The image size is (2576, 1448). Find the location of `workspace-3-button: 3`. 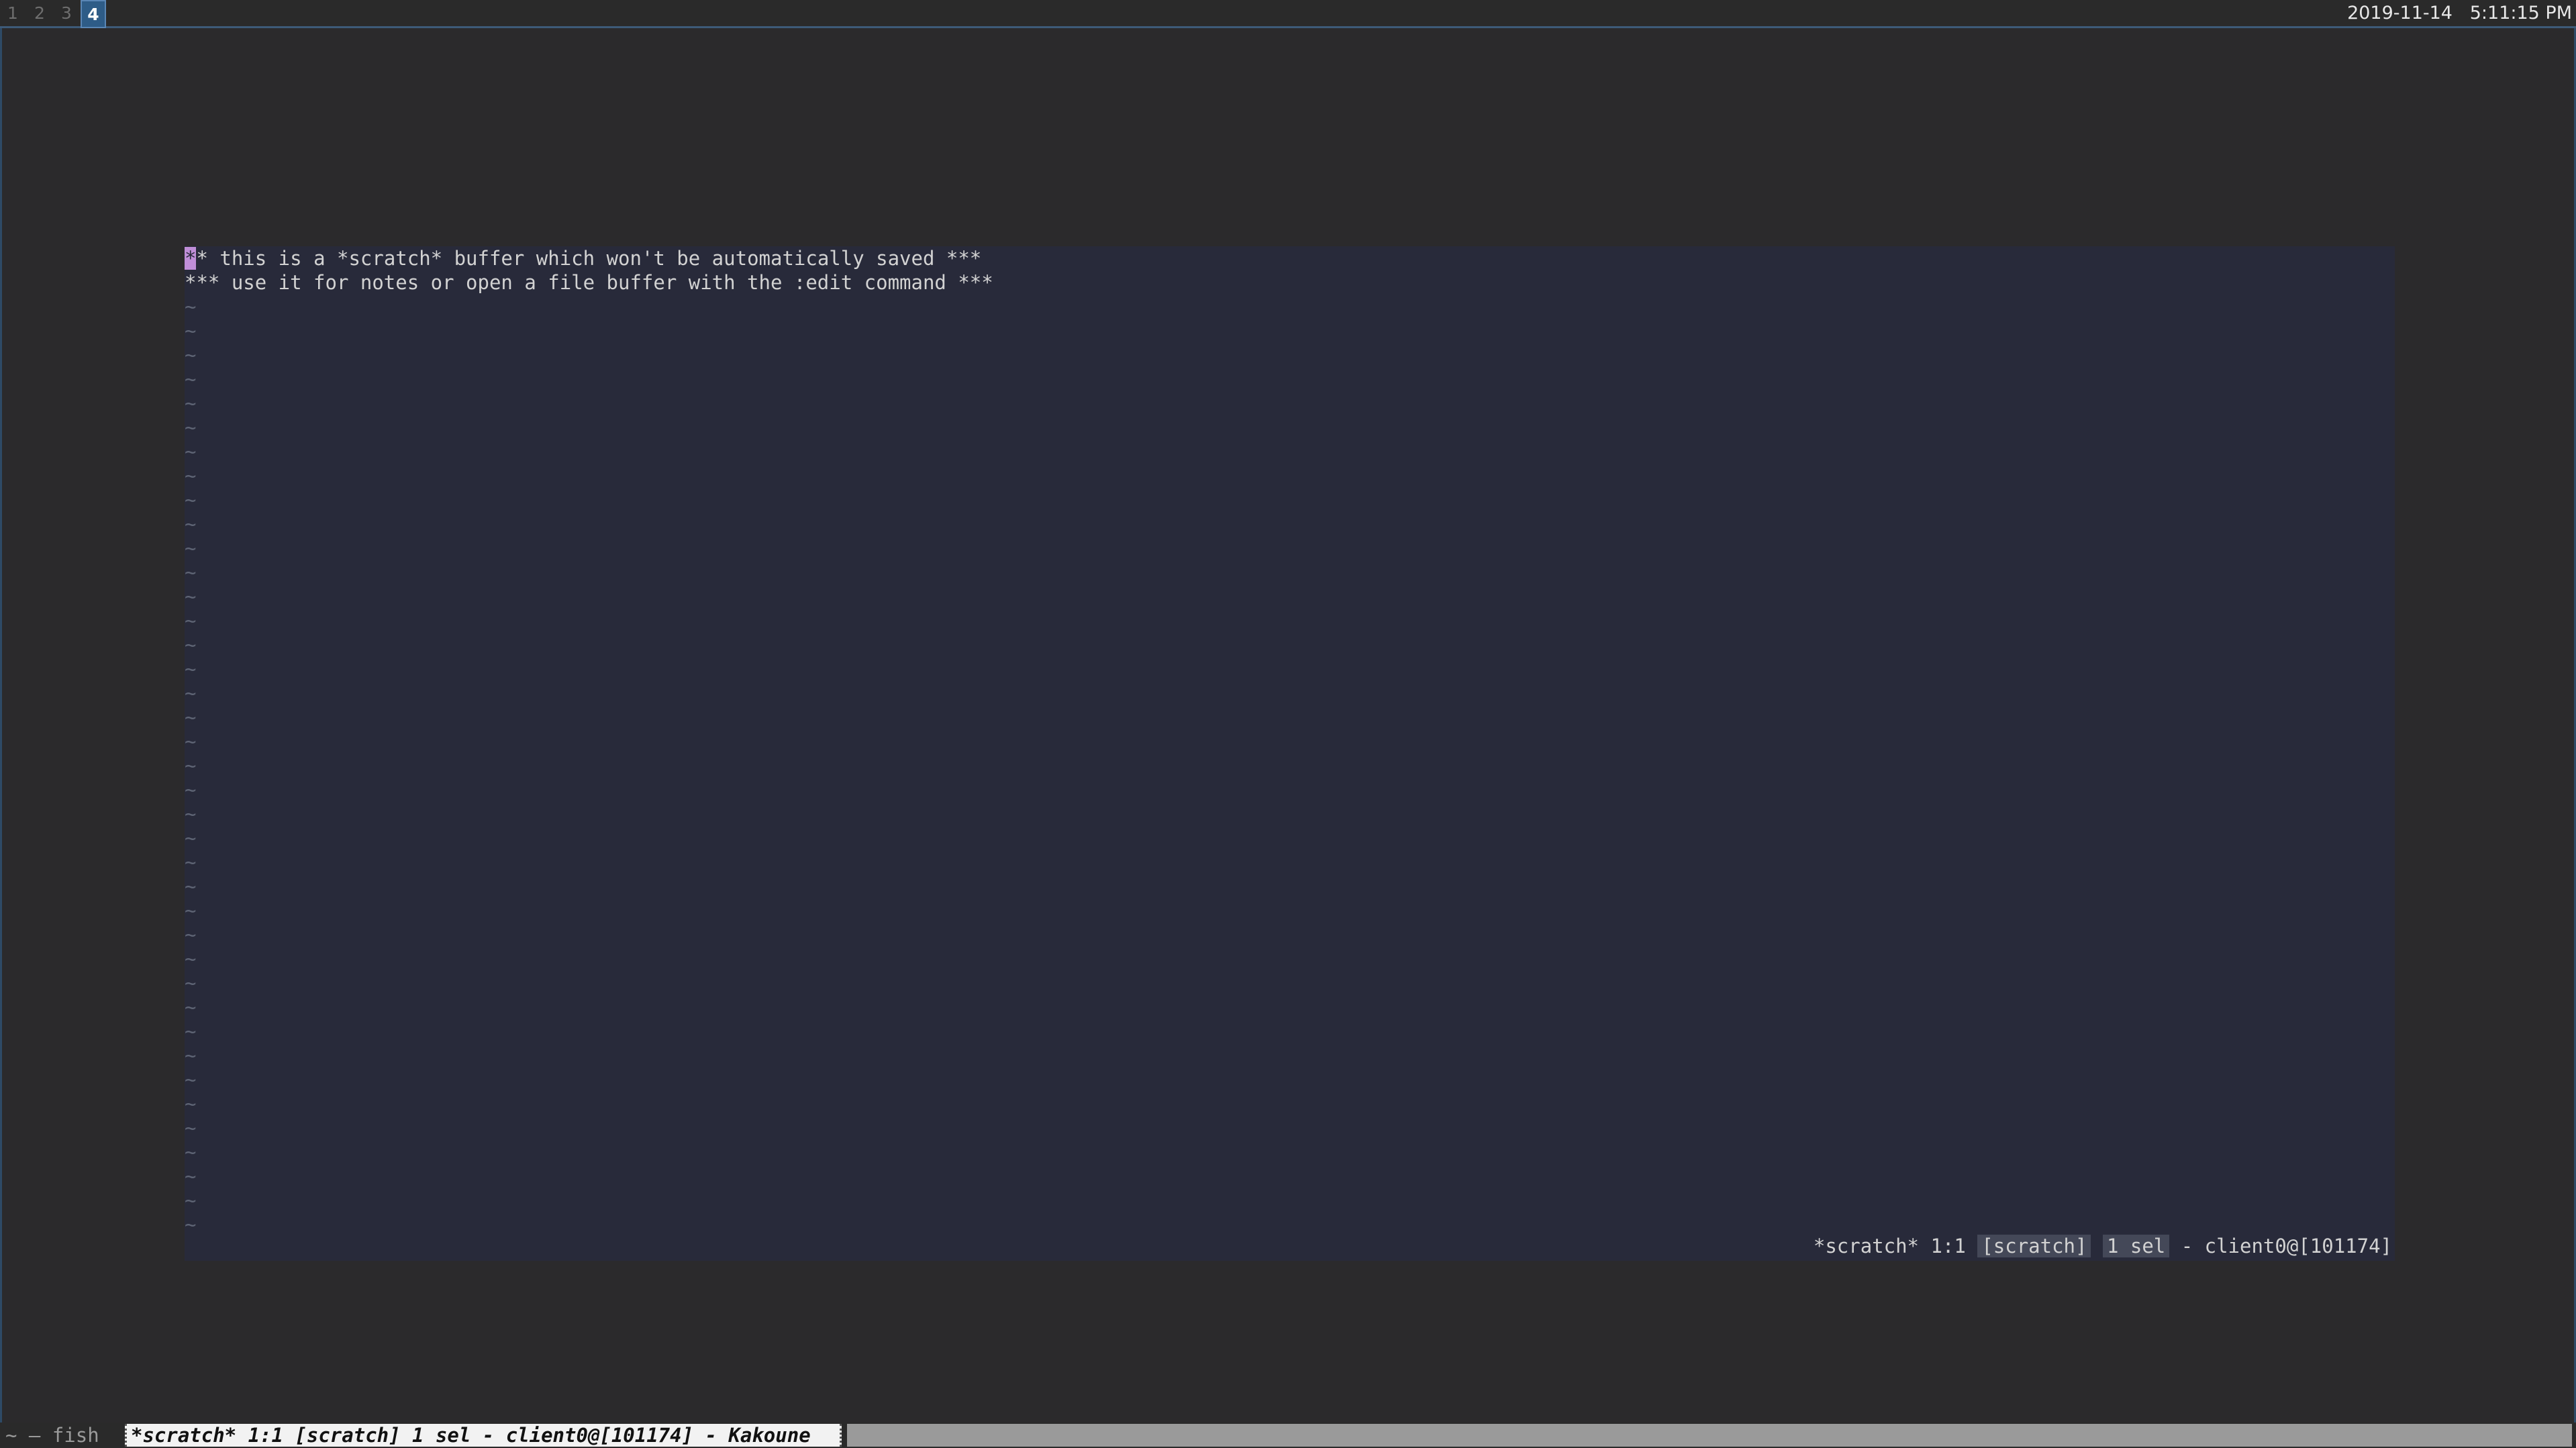

workspace-3-button: 3 is located at coordinates (66, 14).